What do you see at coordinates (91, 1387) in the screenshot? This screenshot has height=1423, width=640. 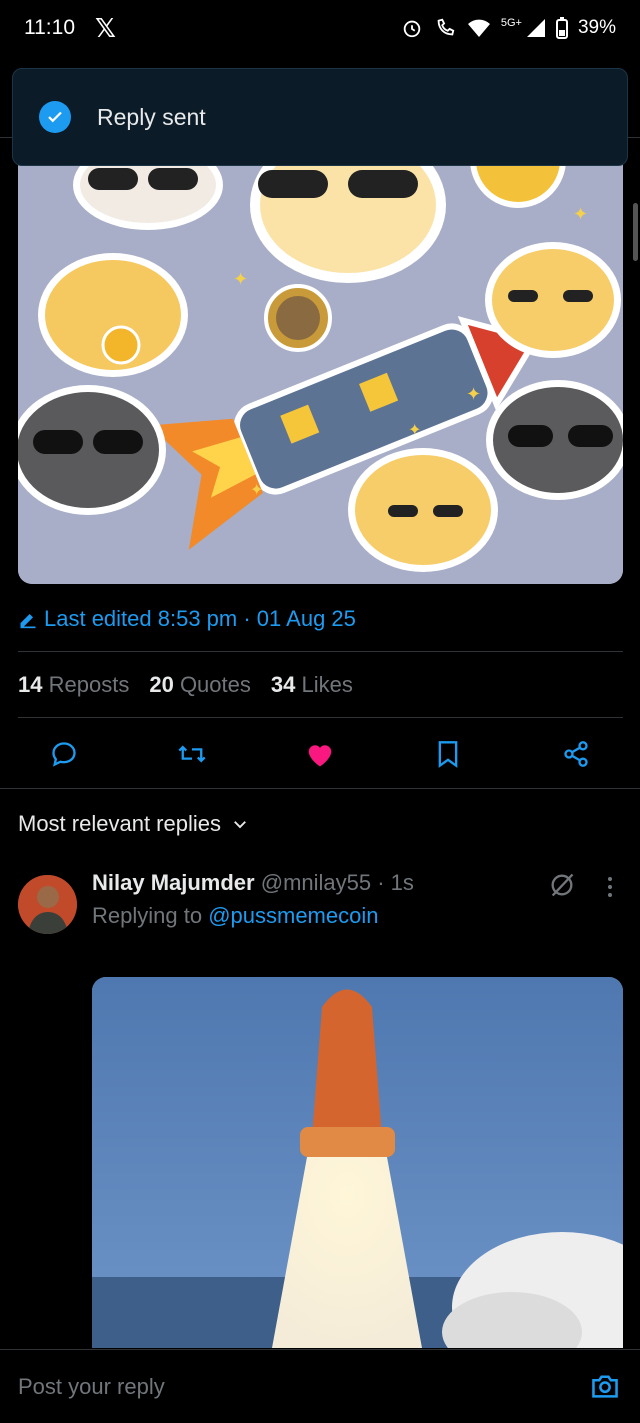 I see `reply-input: Post your reply` at bounding box center [91, 1387].